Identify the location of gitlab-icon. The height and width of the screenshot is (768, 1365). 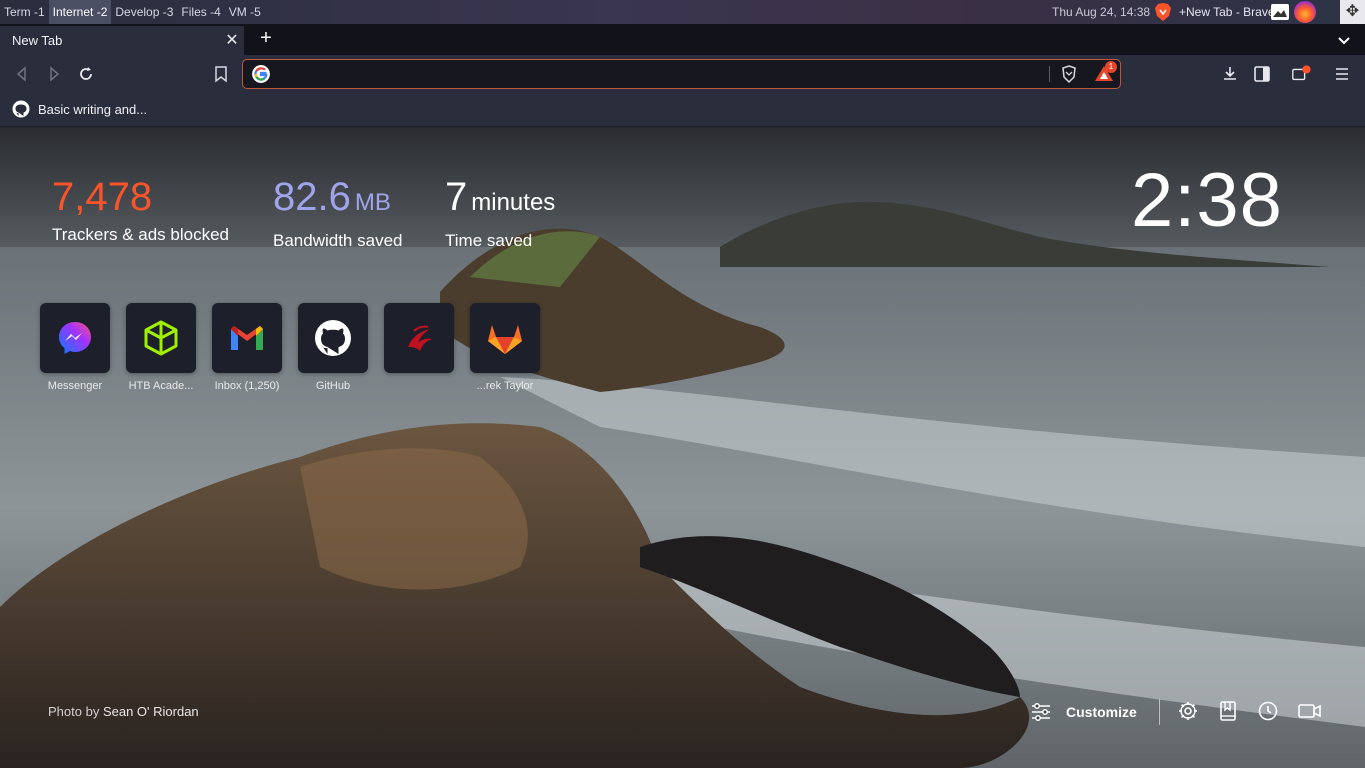
(505, 339).